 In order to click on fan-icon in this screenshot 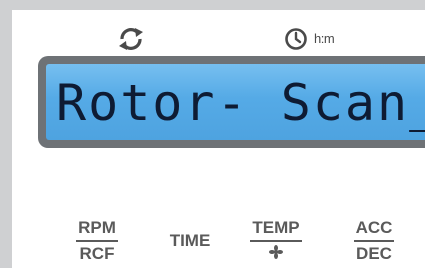, I will do `click(276, 252)`.